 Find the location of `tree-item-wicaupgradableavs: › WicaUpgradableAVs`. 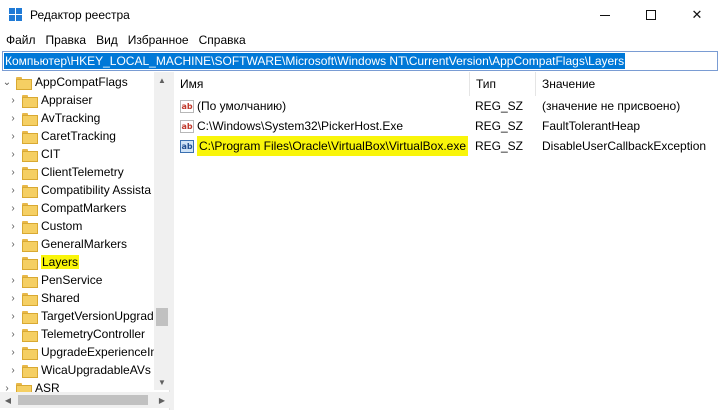

tree-item-wicaupgradableavs: › WicaUpgradableAVs is located at coordinates (79, 370).